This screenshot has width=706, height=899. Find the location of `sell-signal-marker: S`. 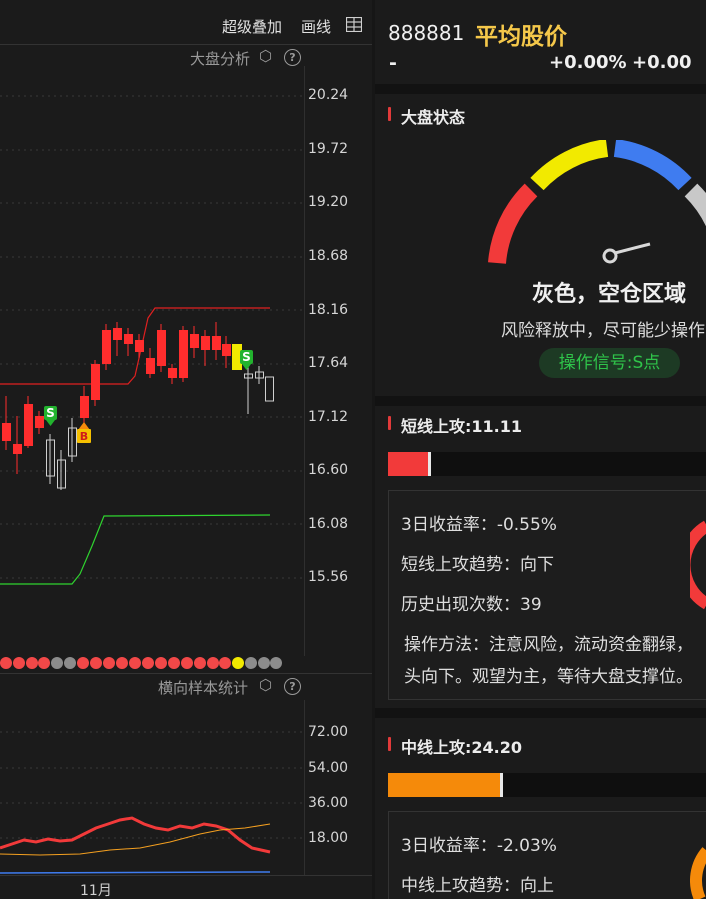

sell-signal-marker: S is located at coordinates (50, 416).